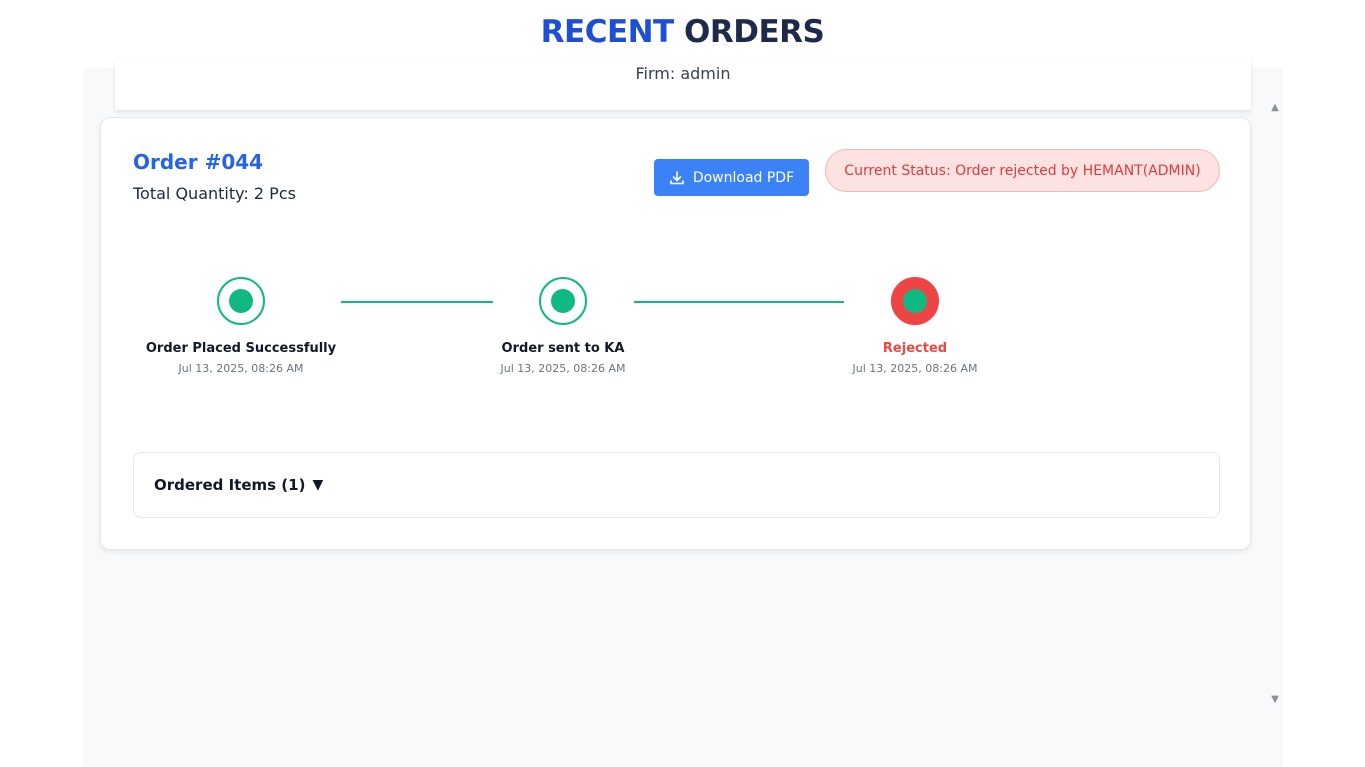 This screenshot has width=1365, height=767. Describe the element at coordinates (739, 302) in the screenshot. I see `timeline-connector` at that location.